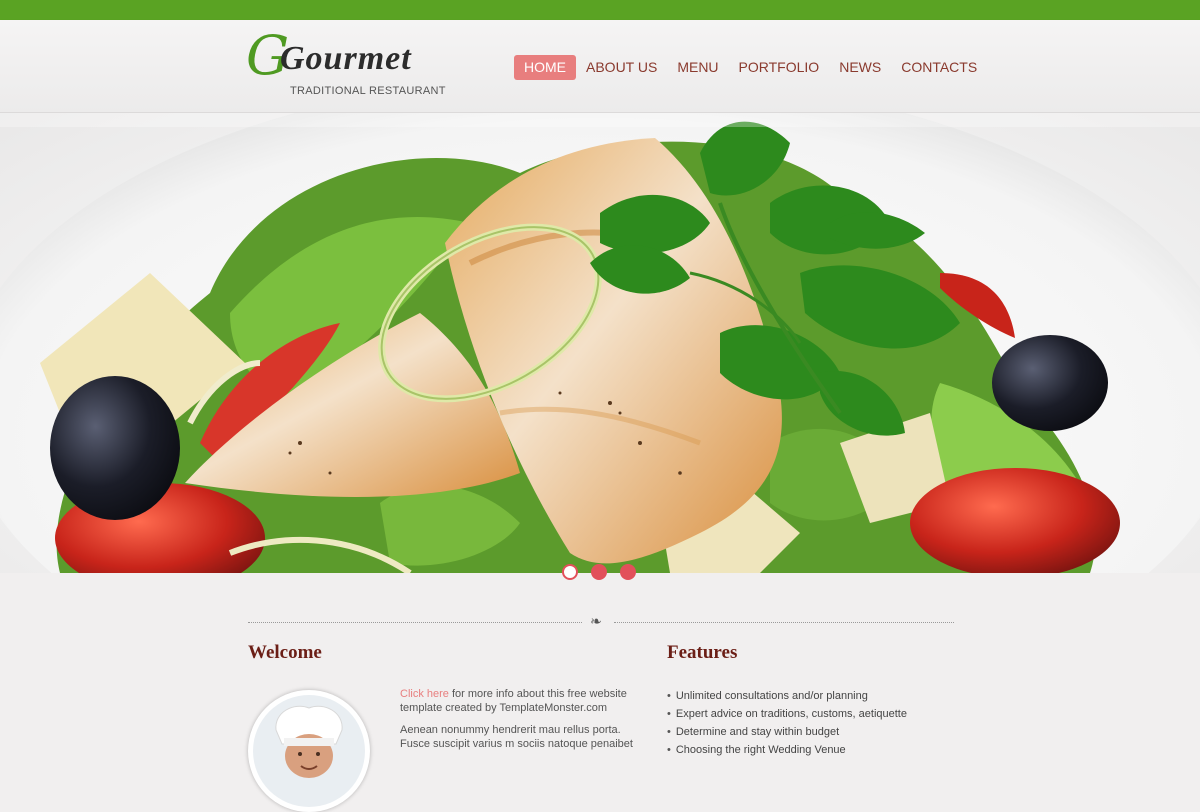 The image size is (1200, 812). Describe the element at coordinates (346, 58) in the screenshot. I see `logo-wordmark: Gourmet` at that location.